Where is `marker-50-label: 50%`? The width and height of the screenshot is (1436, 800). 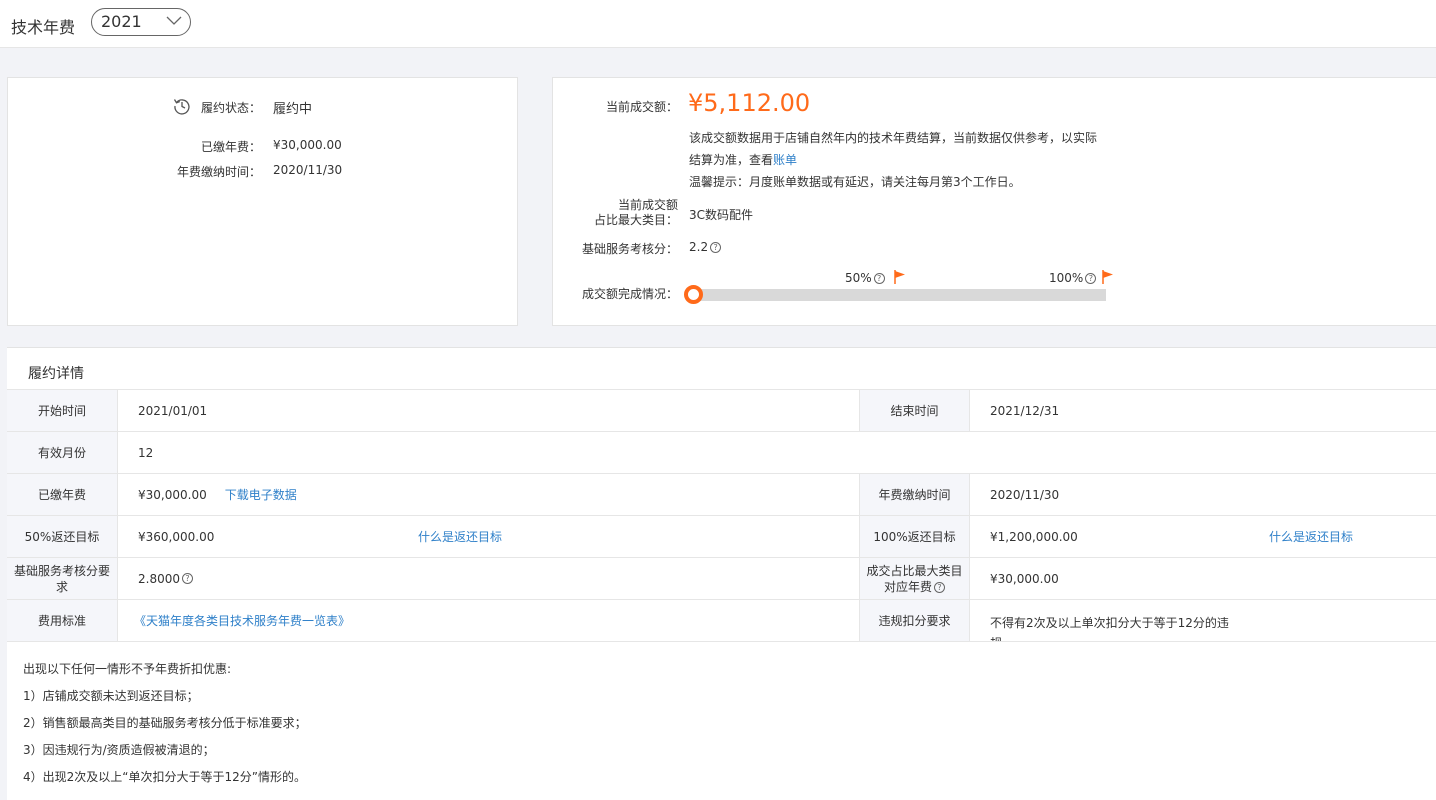 marker-50-label: 50% is located at coordinates (858, 278).